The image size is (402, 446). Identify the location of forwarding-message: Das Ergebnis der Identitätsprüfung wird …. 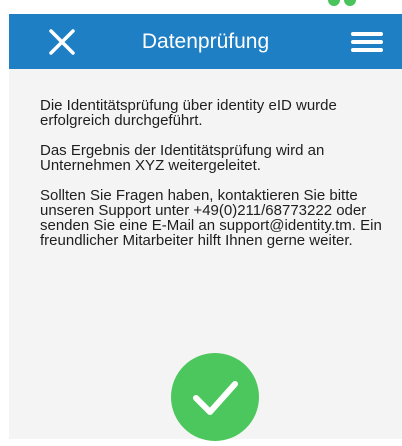
(182, 158).